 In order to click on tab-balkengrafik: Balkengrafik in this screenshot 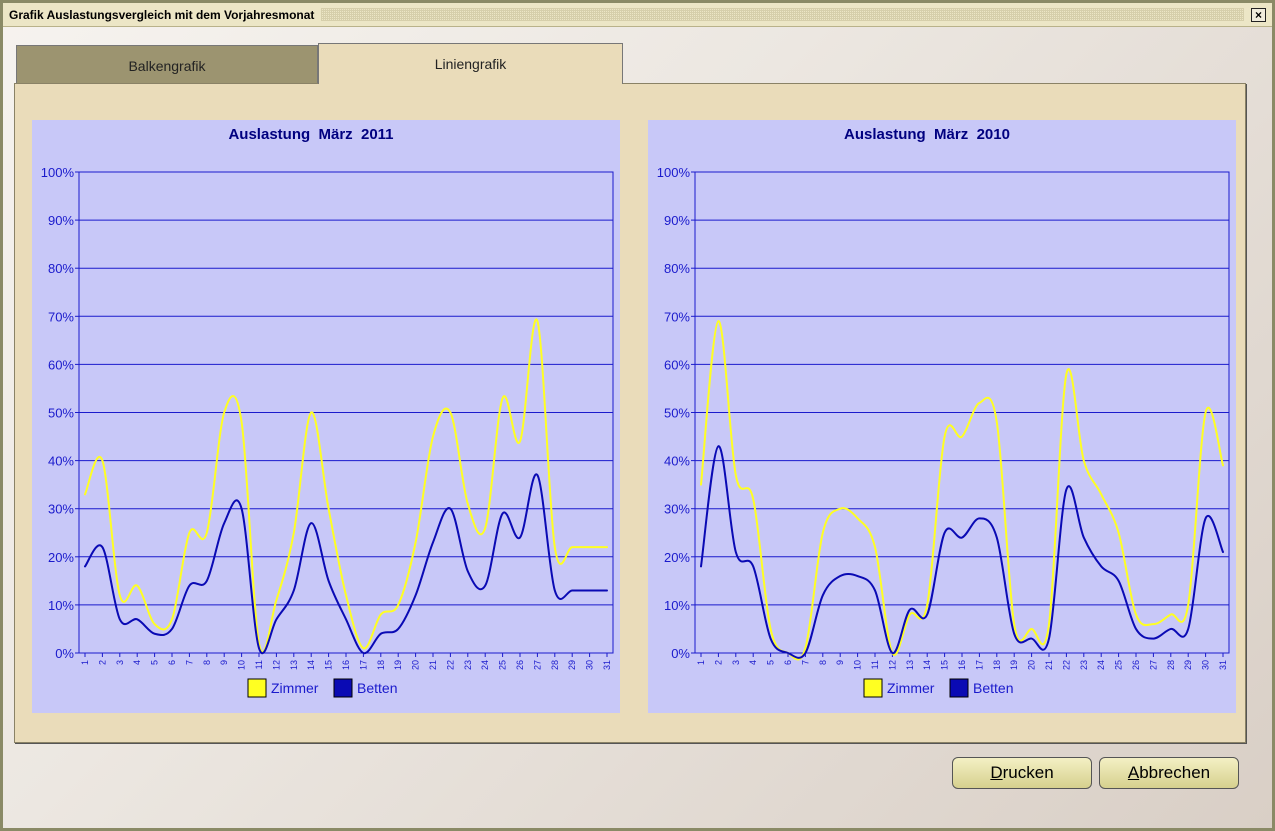, I will do `click(167, 65)`.